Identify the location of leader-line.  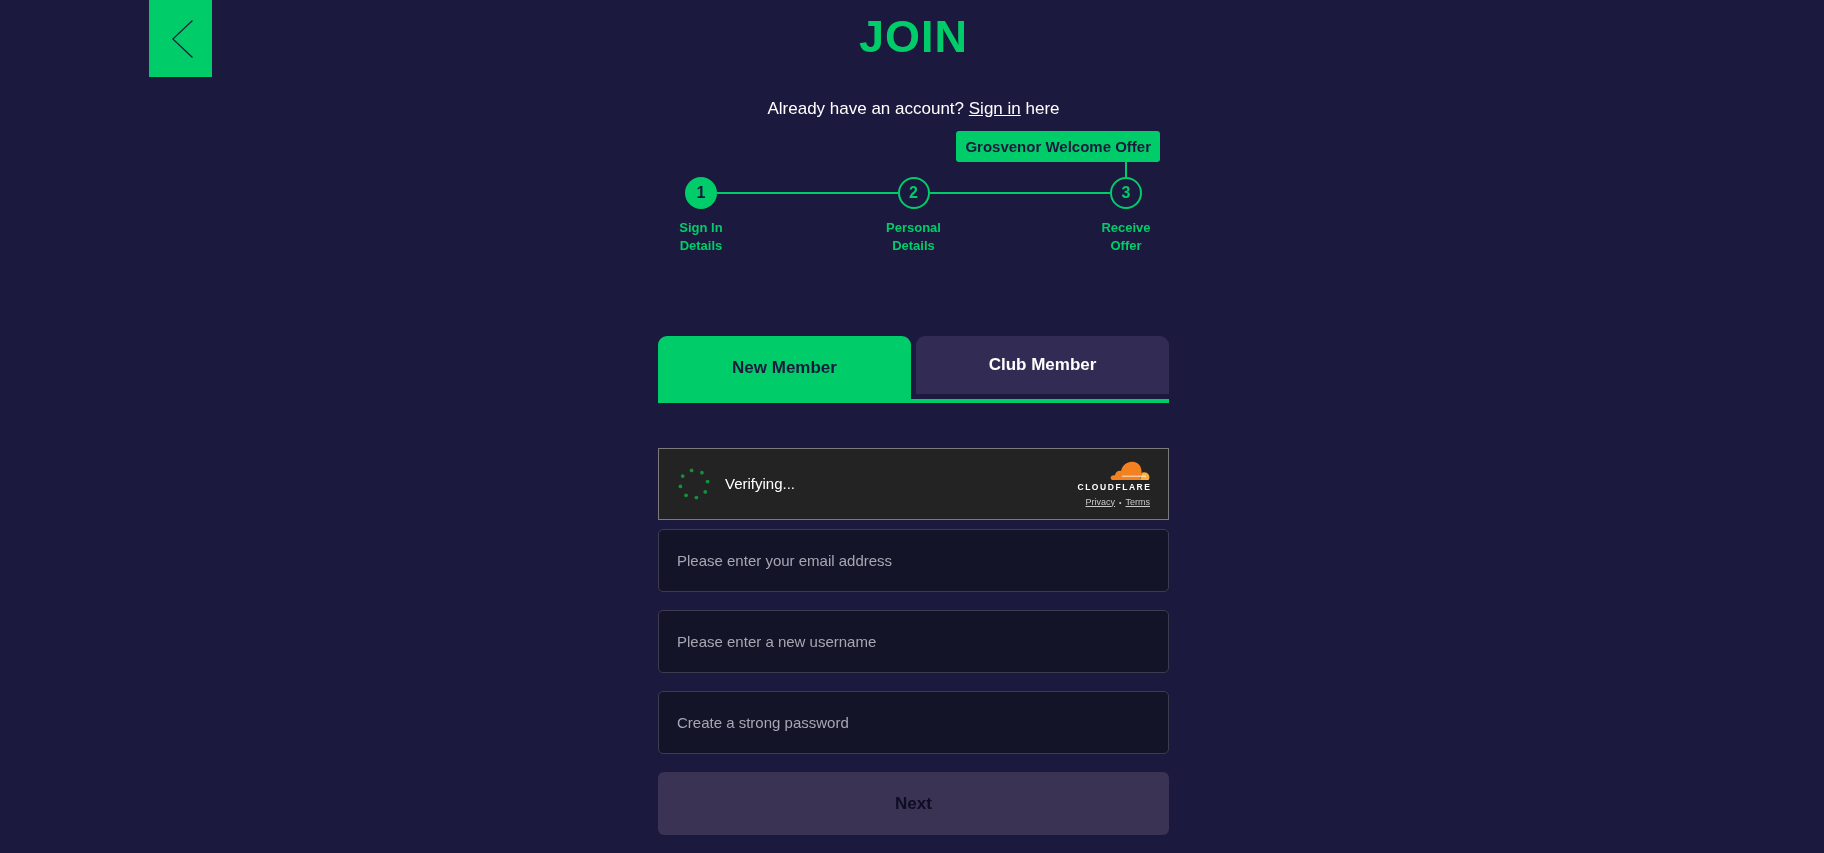
(1126, 169).